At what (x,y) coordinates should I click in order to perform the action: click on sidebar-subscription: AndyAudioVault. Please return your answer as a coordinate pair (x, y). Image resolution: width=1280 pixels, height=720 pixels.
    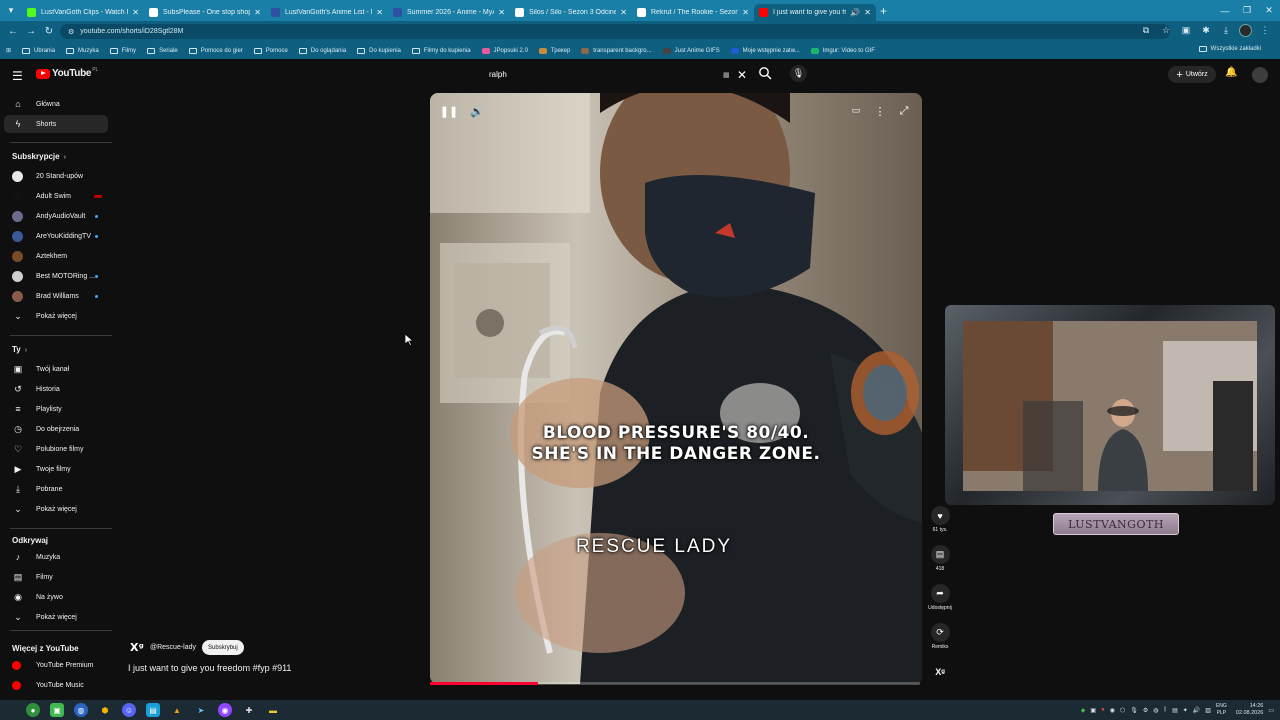
    Looking at the image, I should click on (56, 216).